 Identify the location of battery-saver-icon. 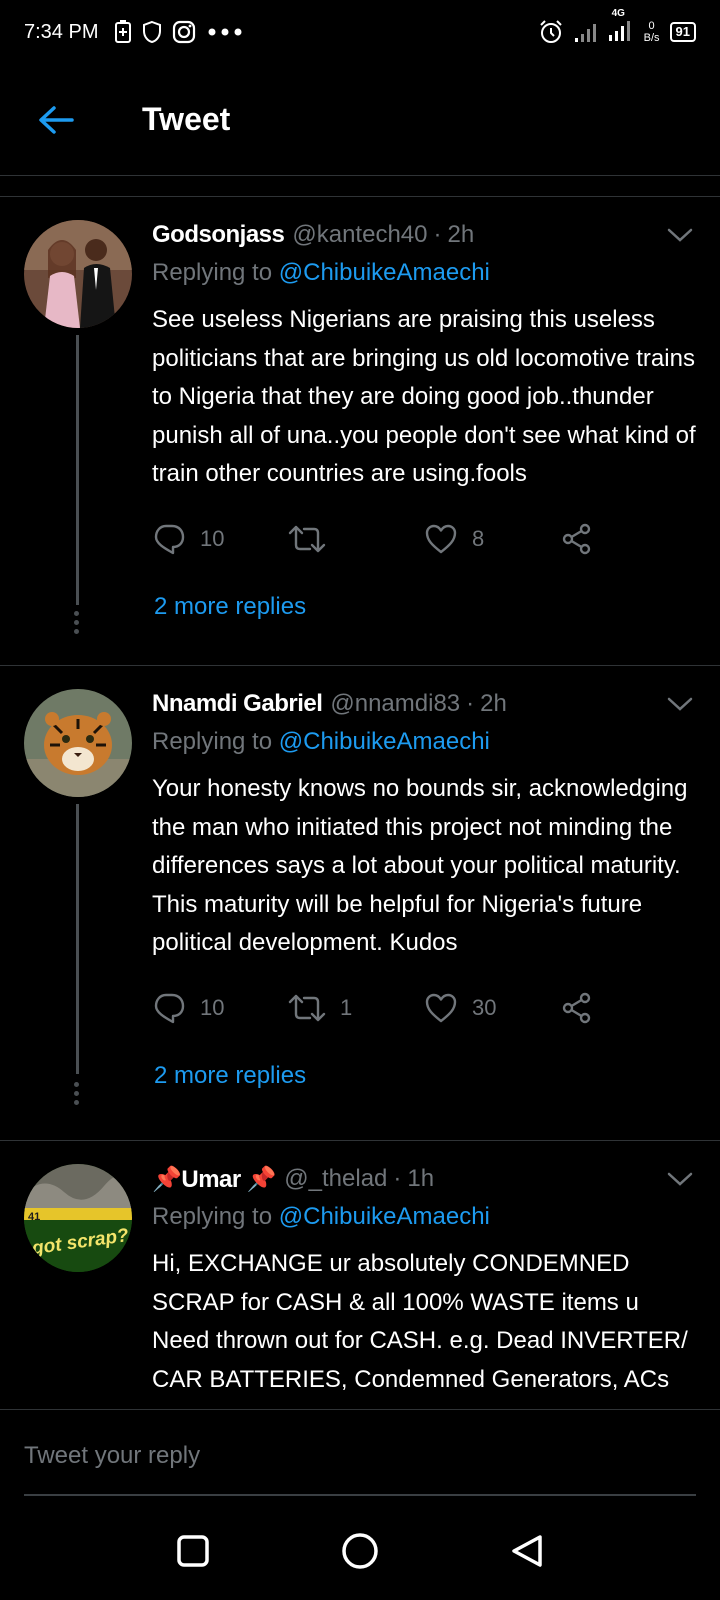
(123, 31).